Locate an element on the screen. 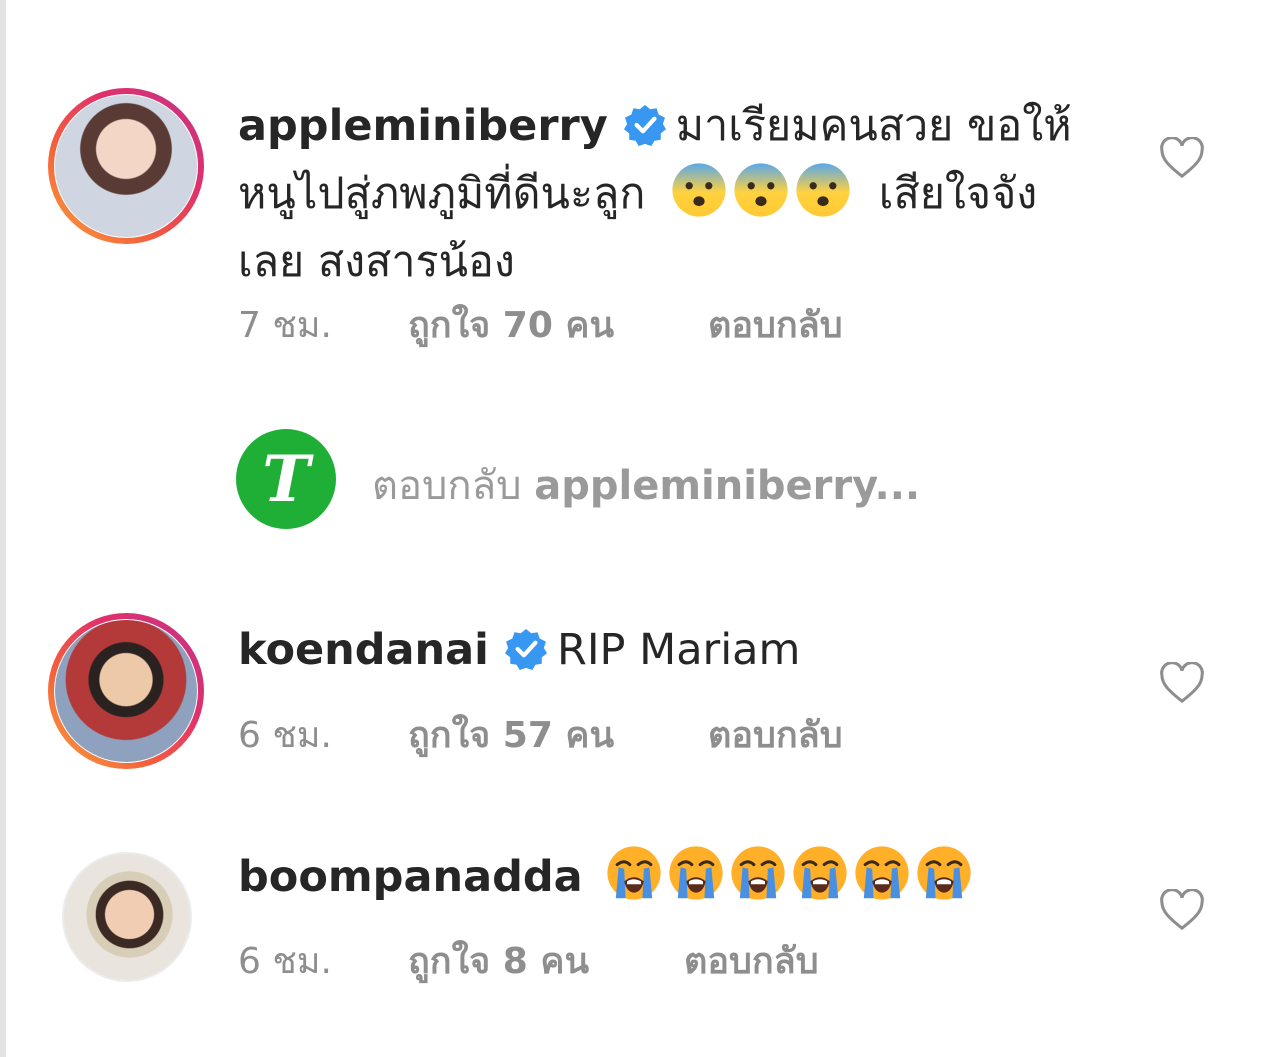 This screenshot has height=1057, width=1280. like-count: ถูกใจ 70 คน is located at coordinates (511, 324).